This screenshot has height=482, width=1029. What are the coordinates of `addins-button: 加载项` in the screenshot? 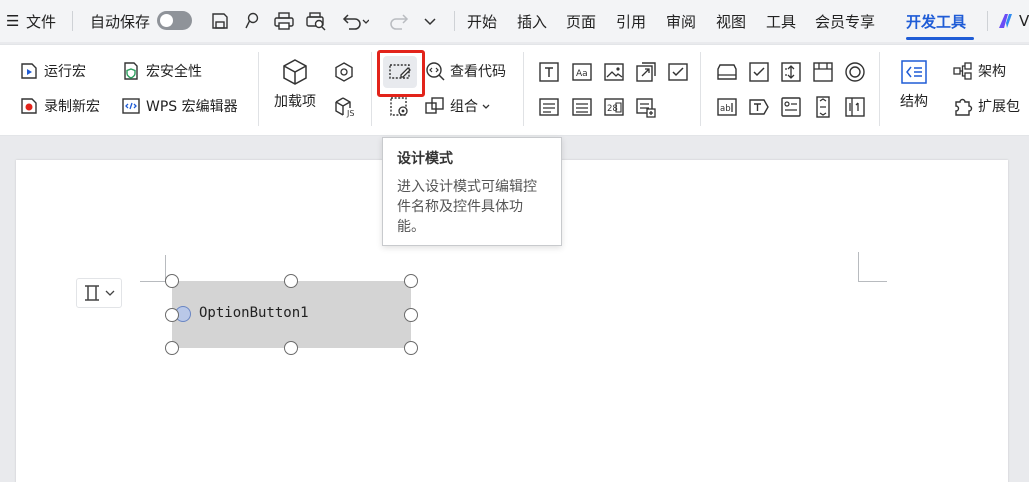 It's located at (295, 84).